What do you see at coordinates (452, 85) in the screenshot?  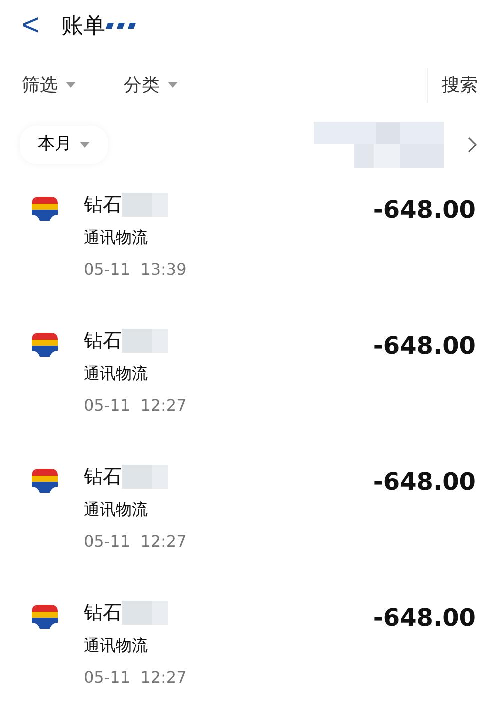 I see `search-button: 搜索` at bounding box center [452, 85].